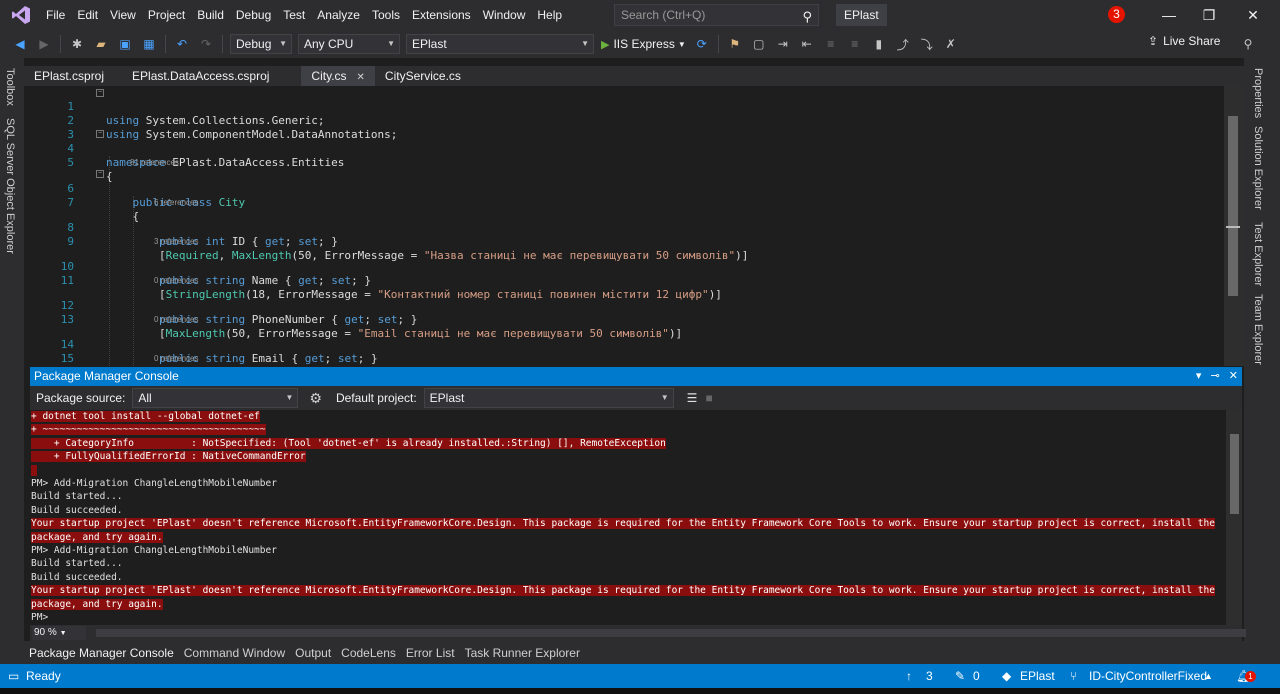 This screenshot has width=1280, height=694. Describe the element at coordinates (315, 398) in the screenshot. I see `settings-gear-icon: ⚙` at that location.